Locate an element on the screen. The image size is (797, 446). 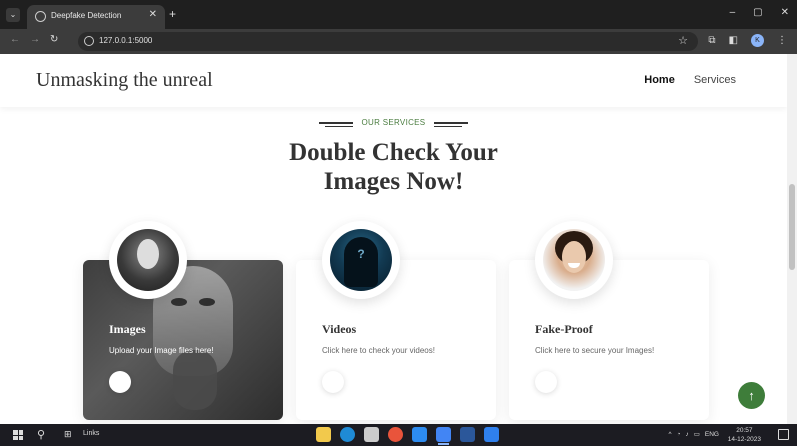
hand-shape is located at coordinates (195, 380).